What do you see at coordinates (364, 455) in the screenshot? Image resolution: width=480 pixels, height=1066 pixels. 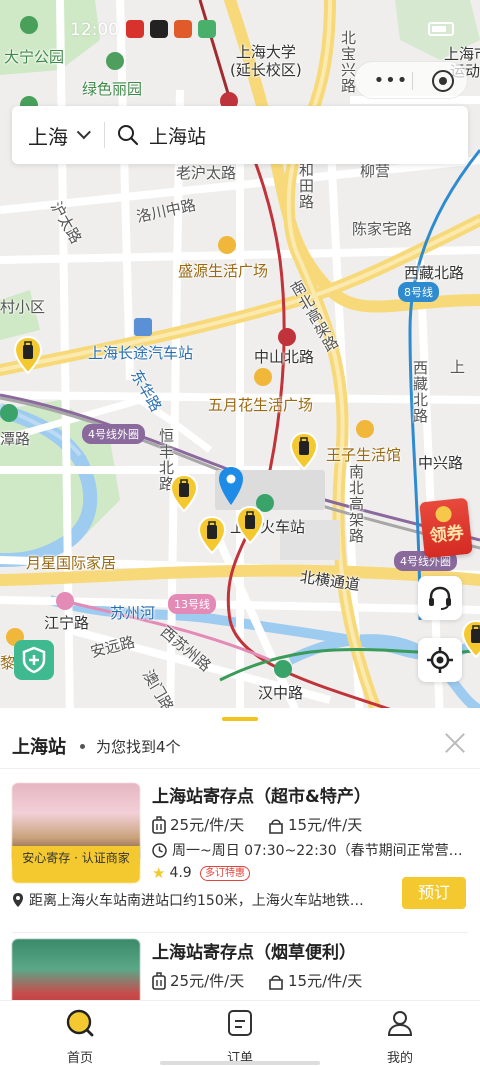 I see `map-label: 王子生活馆` at bounding box center [364, 455].